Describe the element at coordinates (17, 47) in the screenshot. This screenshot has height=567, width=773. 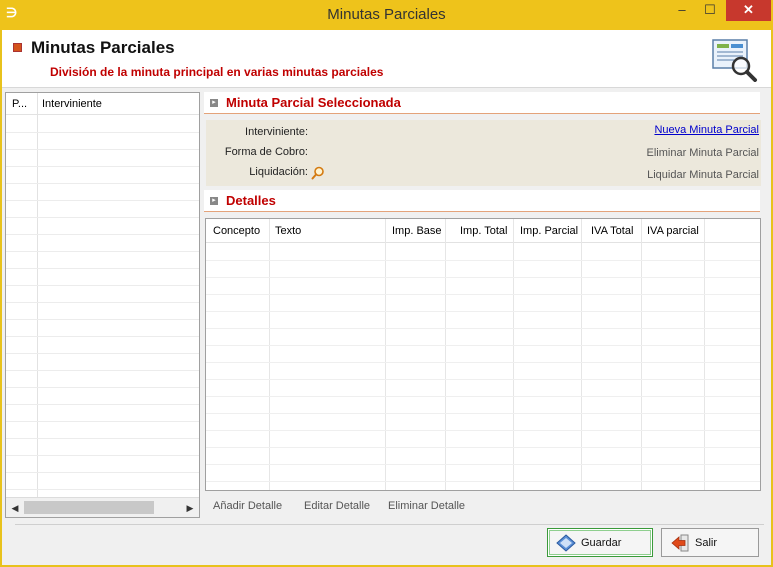
I see `header-bullet-icon` at that location.